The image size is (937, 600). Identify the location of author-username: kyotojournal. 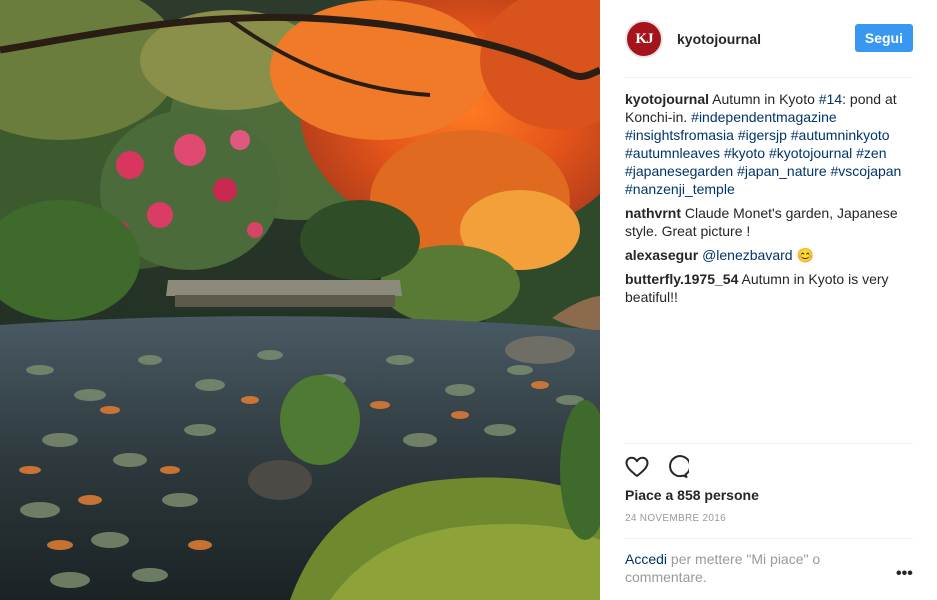
(719, 39).